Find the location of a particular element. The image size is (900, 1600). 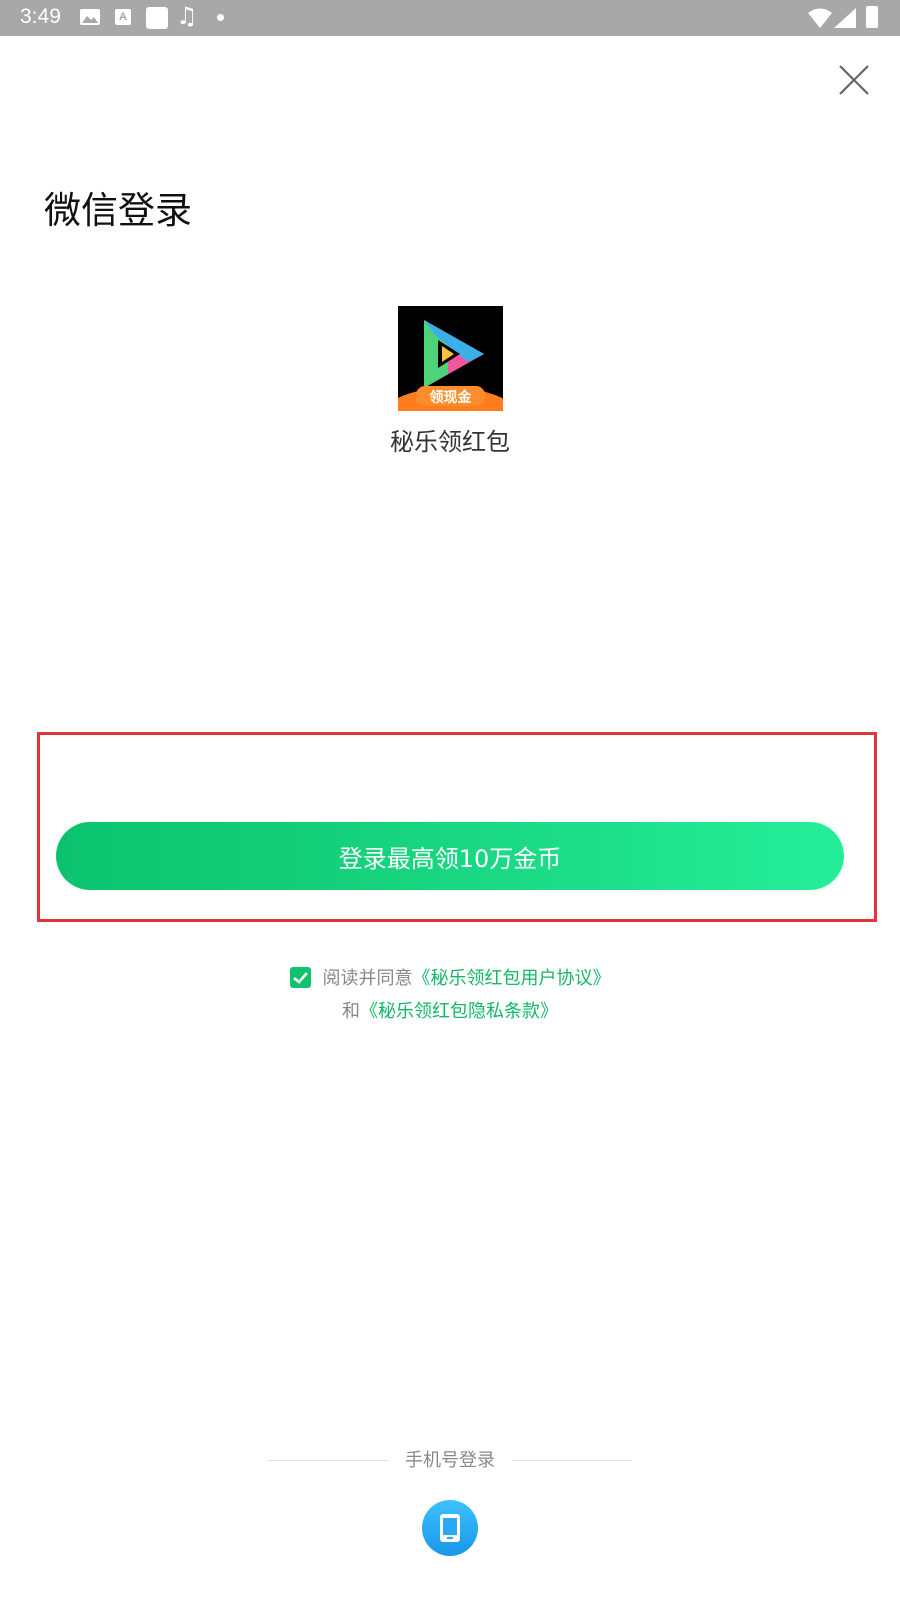

check-icon is located at coordinates (300, 978).